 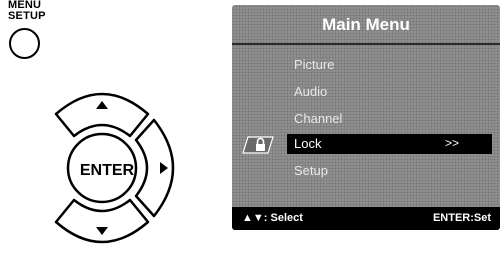 I want to click on down-button, so click(x=102, y=221).